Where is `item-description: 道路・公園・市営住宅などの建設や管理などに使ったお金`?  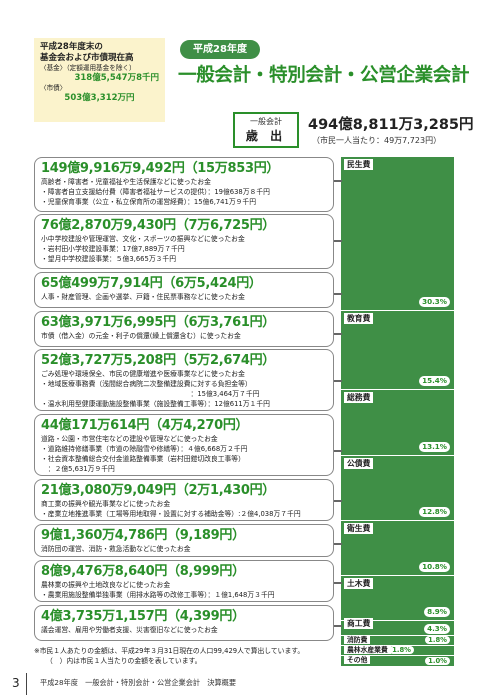
item-description: 道路・公園・市営住宅などの建設や管理などに使ったお金 is located at coordinates (129, 439).